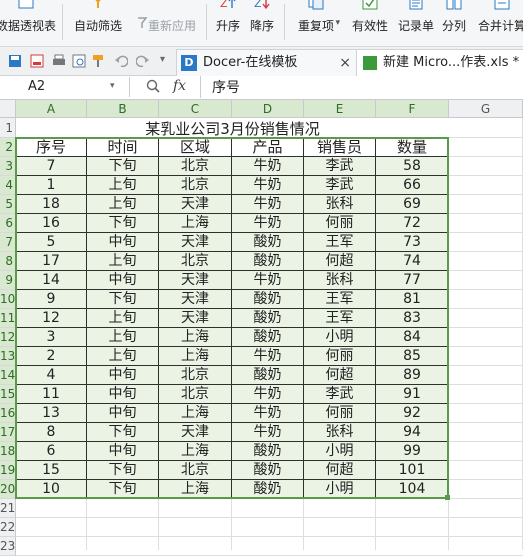 This screenshot has width=523, height=556. What do you see at coordinates (447, 497) in the screenshot?
I see `fill-handle` at bounding box center [447, 497].